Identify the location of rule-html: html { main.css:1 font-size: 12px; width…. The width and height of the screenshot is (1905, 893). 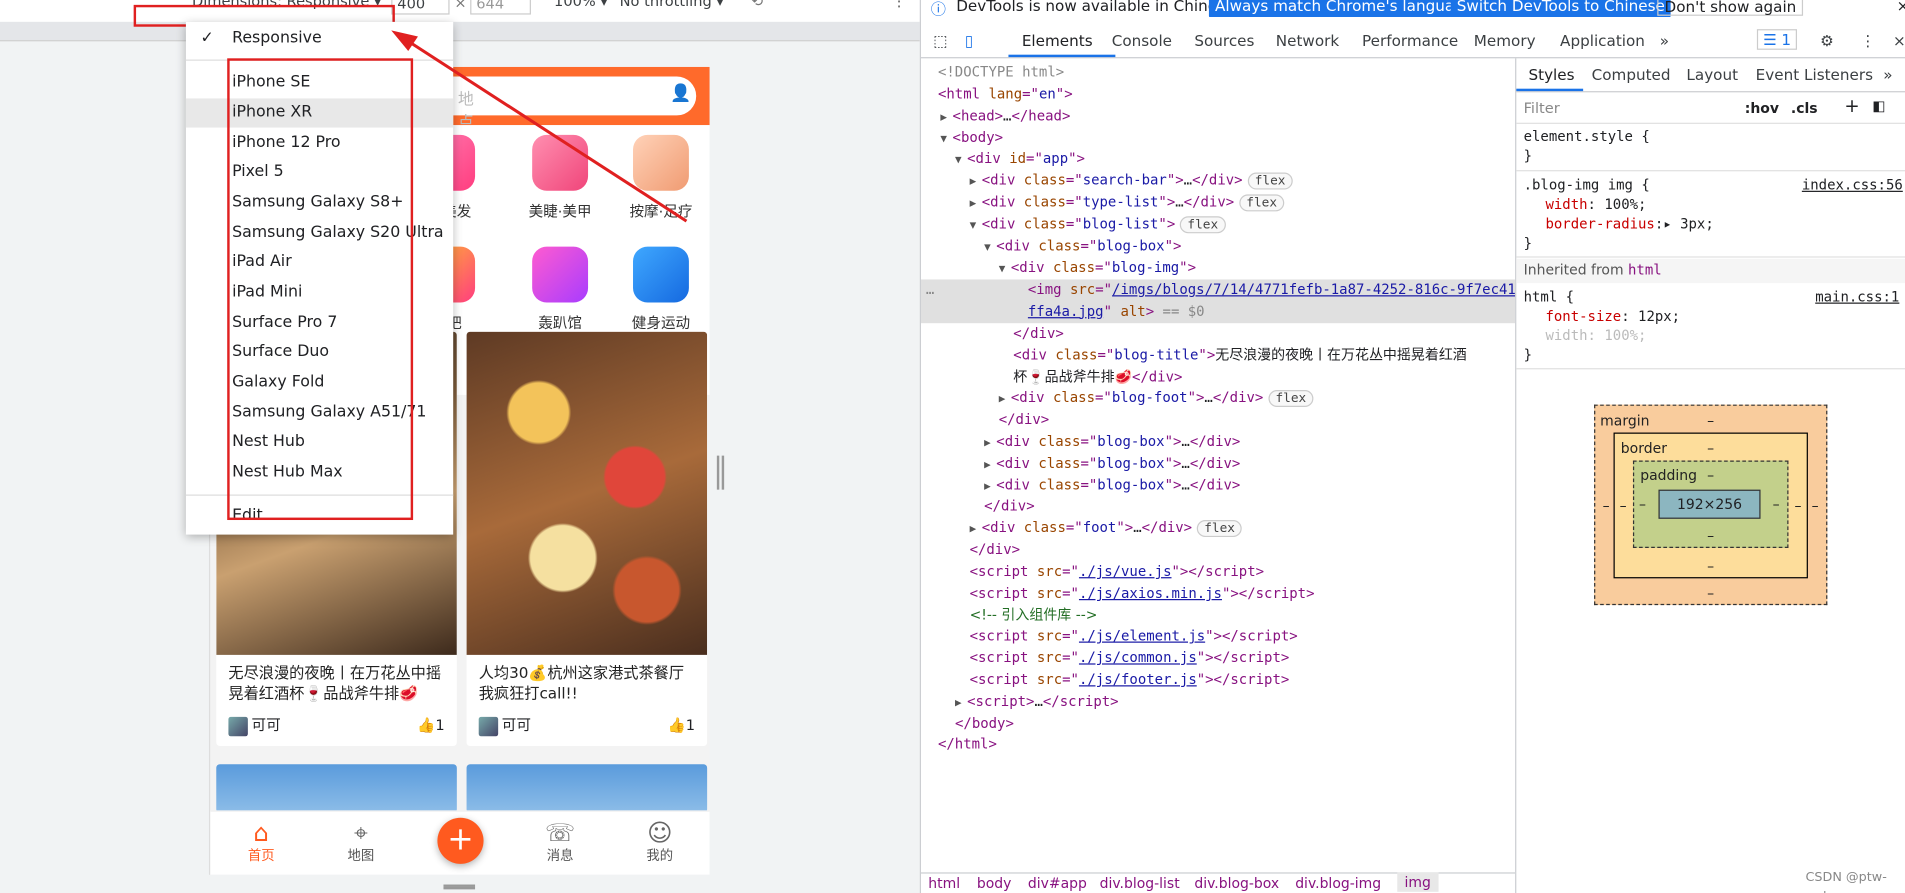
(1710, 328).